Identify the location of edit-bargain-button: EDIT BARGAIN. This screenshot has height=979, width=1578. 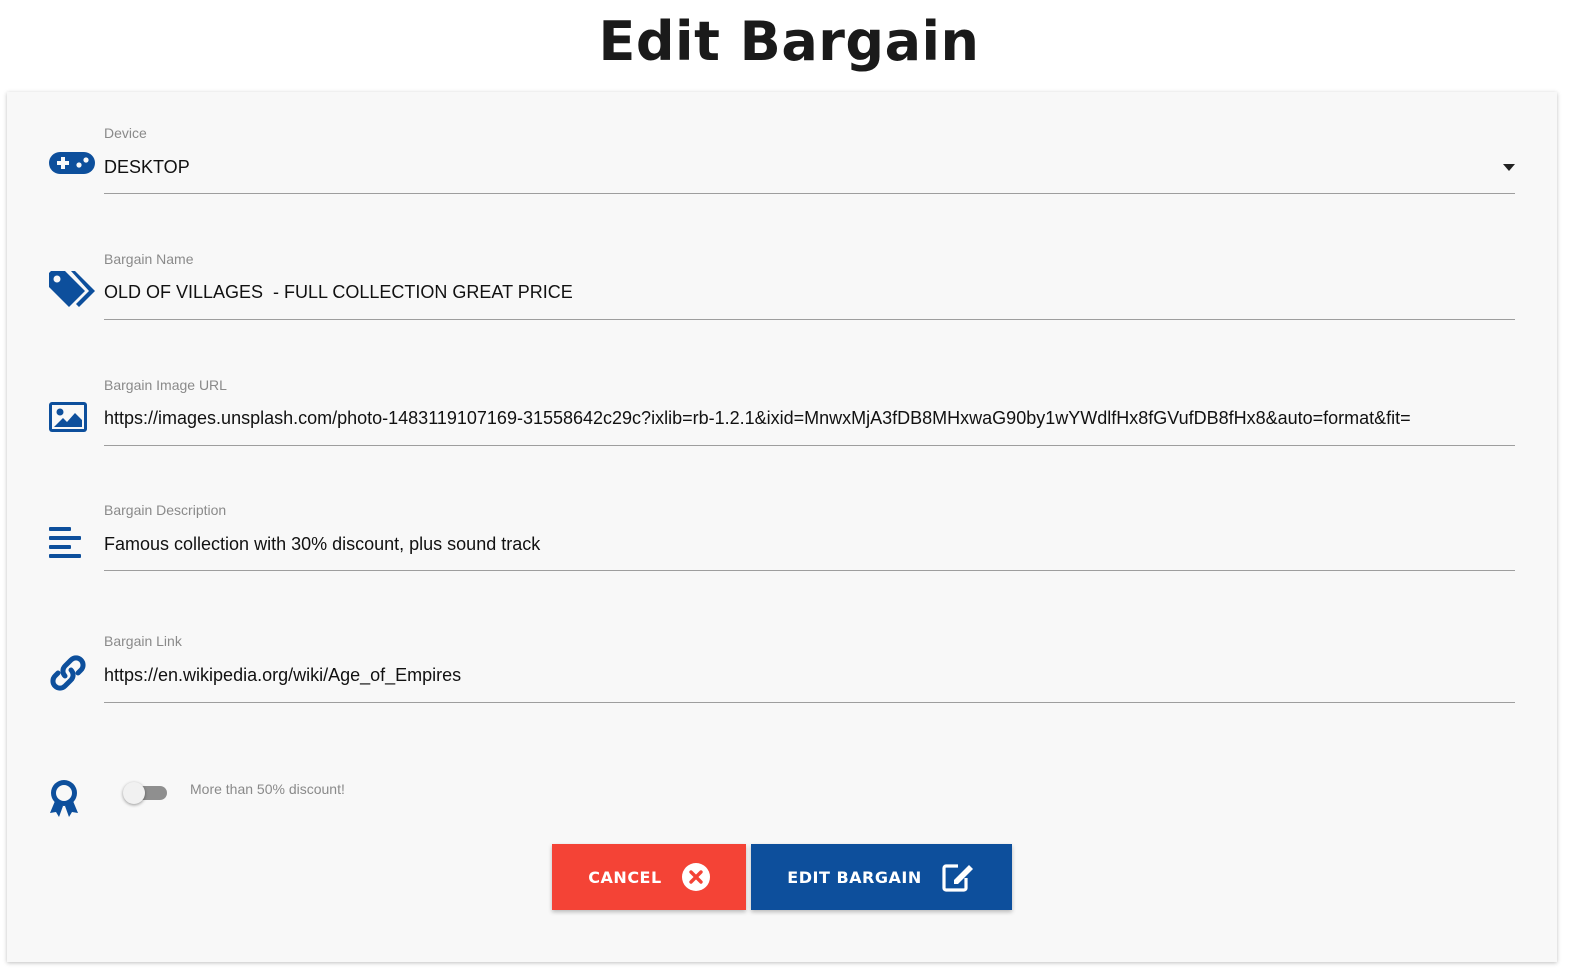
(881, 877).